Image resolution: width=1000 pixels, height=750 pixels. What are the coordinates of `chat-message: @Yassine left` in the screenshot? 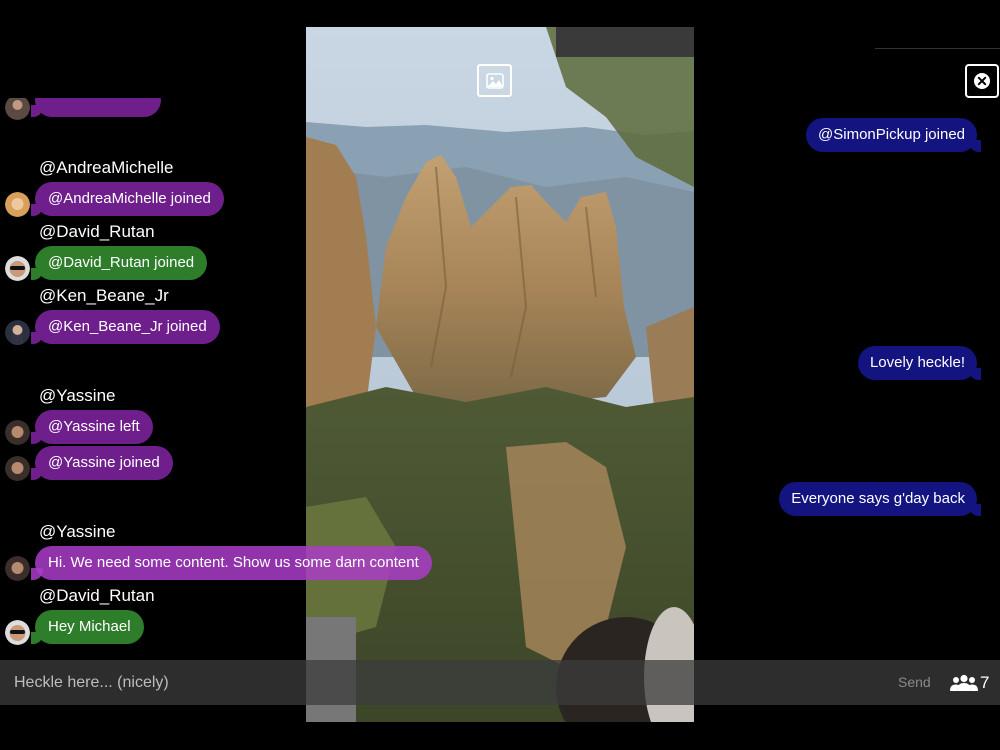 It's located at (92, 427).